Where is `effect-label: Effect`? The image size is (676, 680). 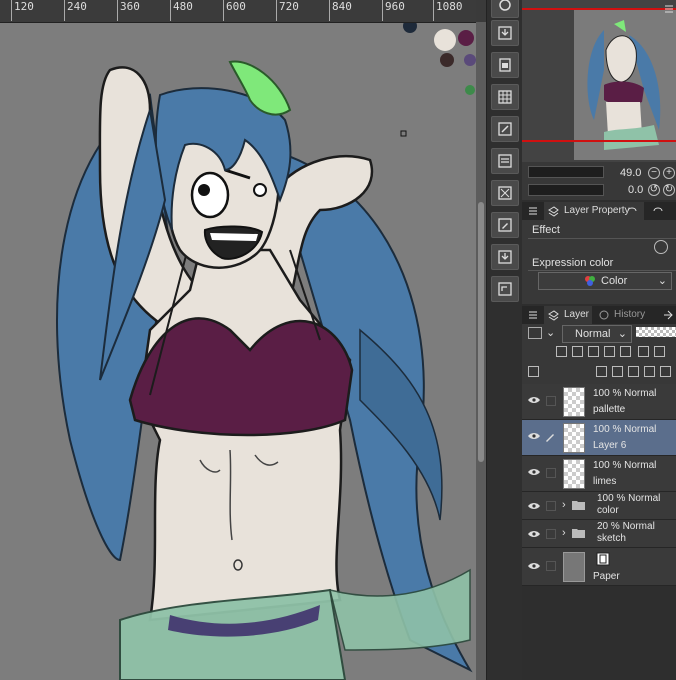
effect-label: Effect is located at coordinates (546, 230).